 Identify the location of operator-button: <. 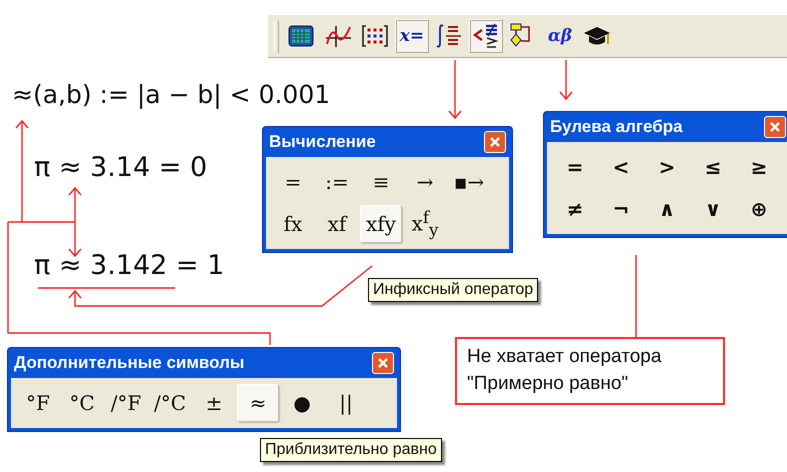
(621, 167).